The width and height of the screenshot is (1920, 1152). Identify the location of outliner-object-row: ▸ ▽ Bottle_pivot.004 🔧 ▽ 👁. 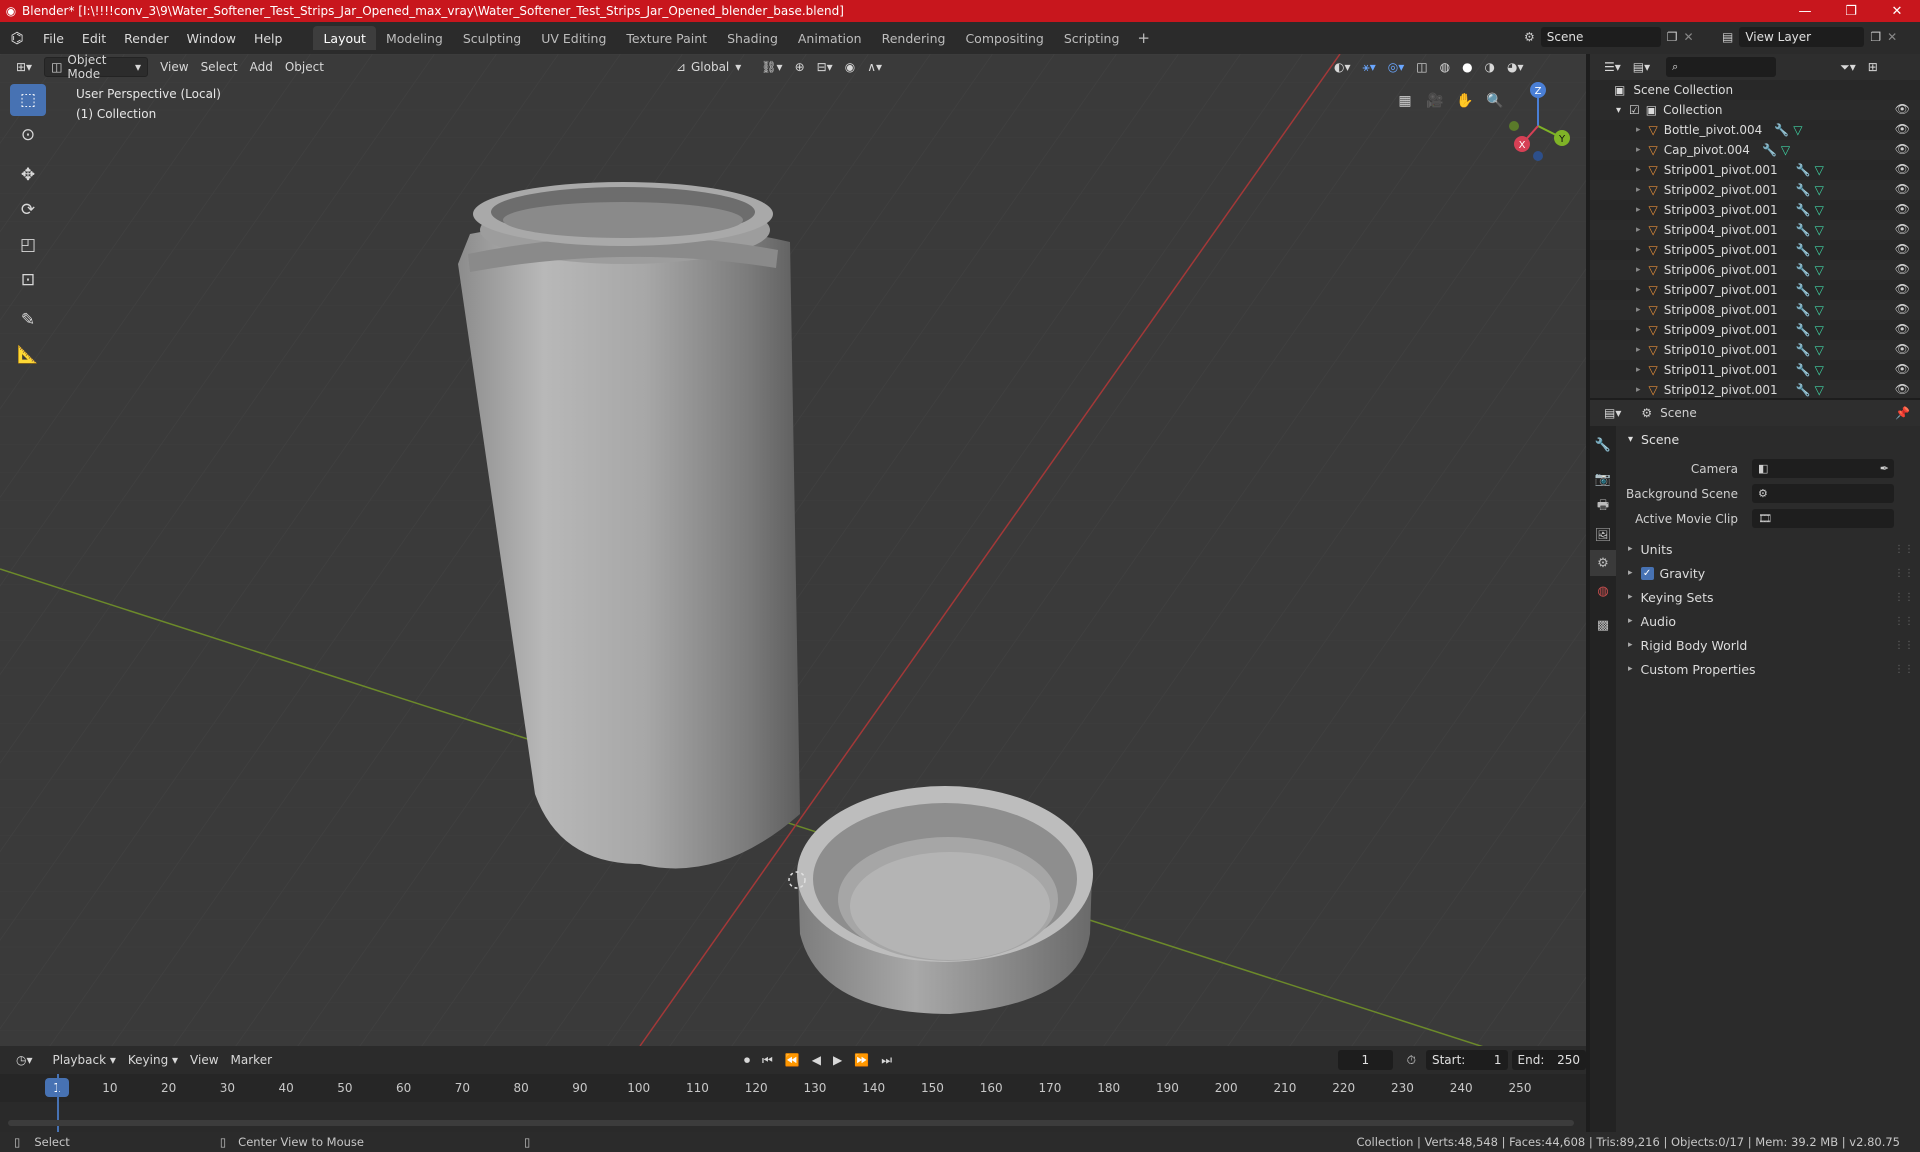
(1755, 130).